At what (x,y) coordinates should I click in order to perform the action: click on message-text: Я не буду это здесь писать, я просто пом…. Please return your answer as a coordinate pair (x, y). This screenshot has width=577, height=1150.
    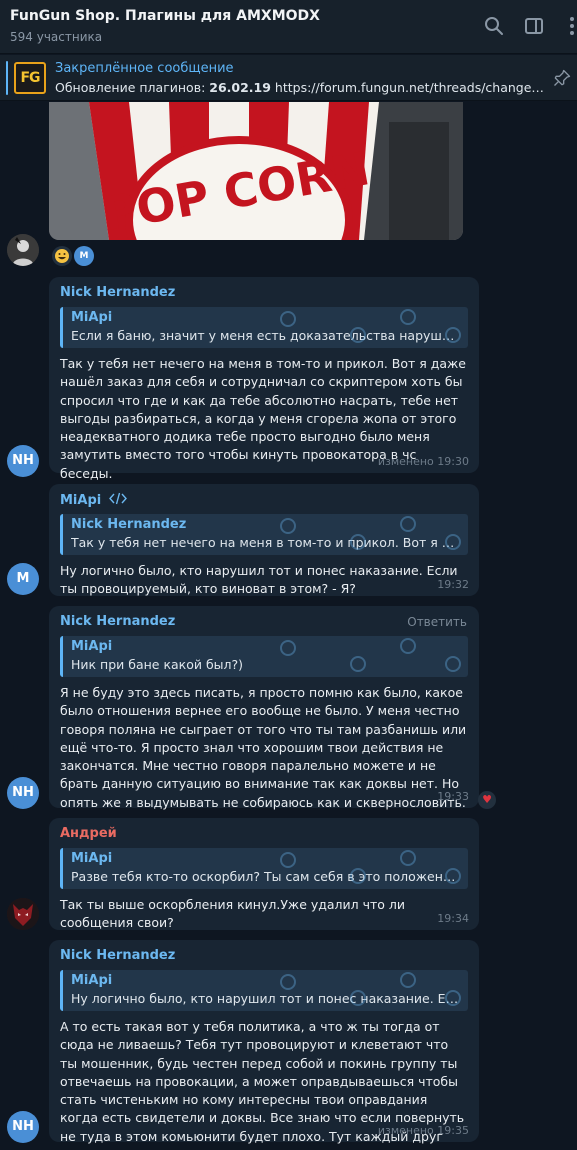
    Looking at the image, I should click on (263, 747).